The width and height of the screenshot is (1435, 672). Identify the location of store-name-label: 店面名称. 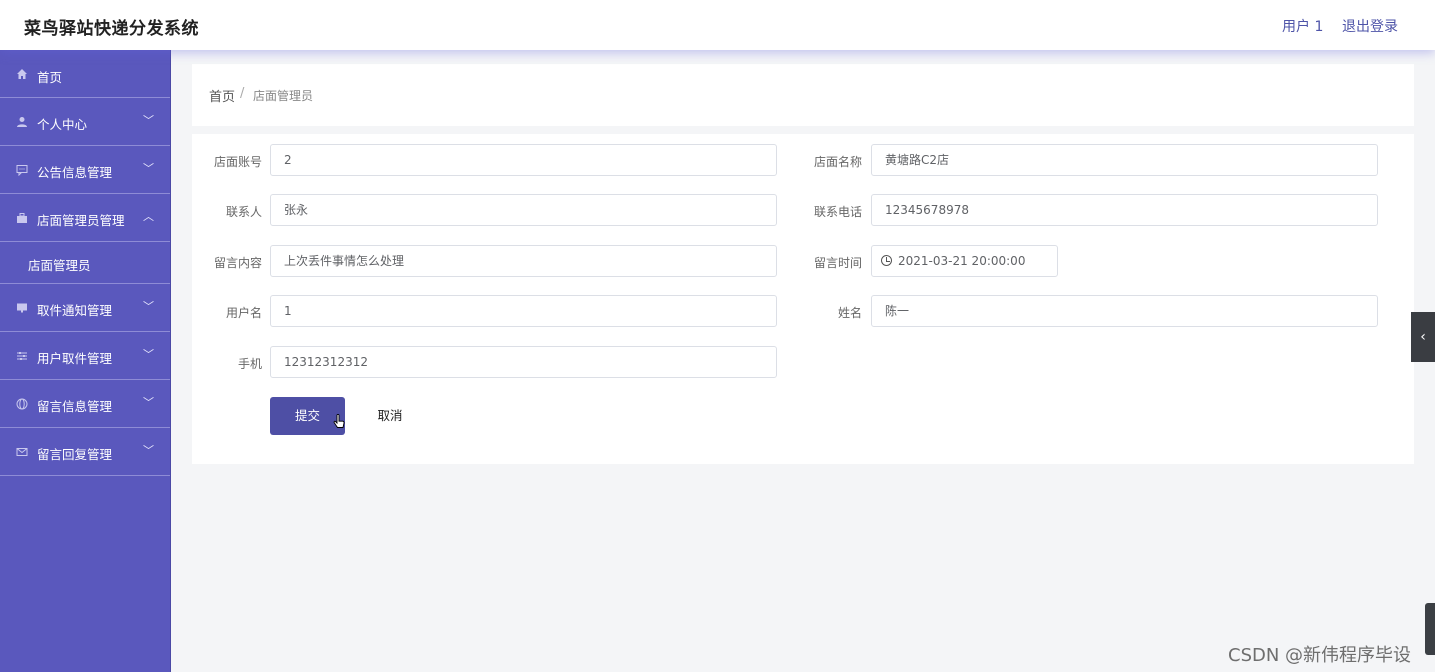
(837, 162).